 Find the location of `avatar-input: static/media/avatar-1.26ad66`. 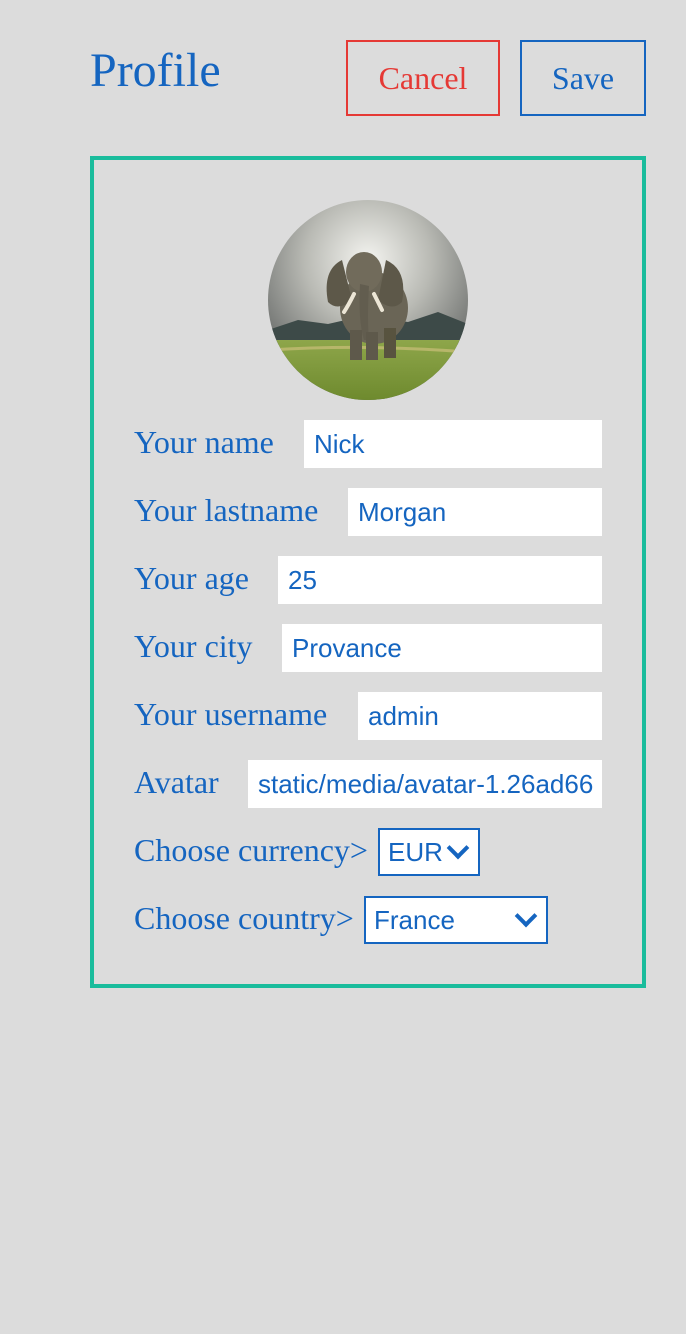

avatar-input: static/media/avatar-1.26ad66 is located at coordinates (425, 784).